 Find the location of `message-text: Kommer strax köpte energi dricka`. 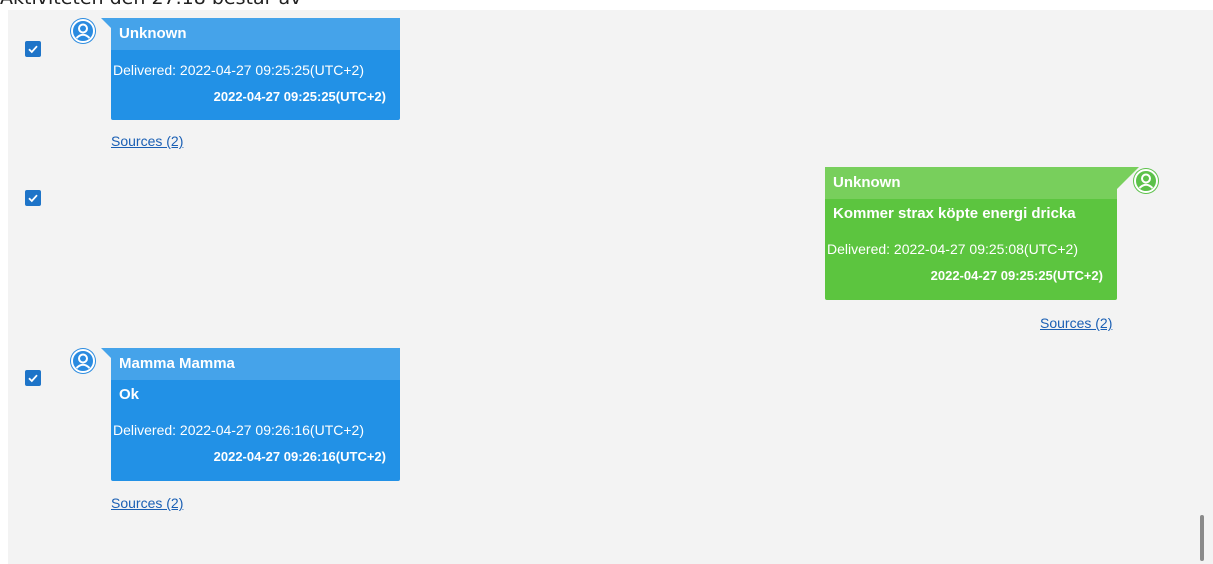

message-text: Kommer strax köpte energi dricka is located at coordinates (954, 213).